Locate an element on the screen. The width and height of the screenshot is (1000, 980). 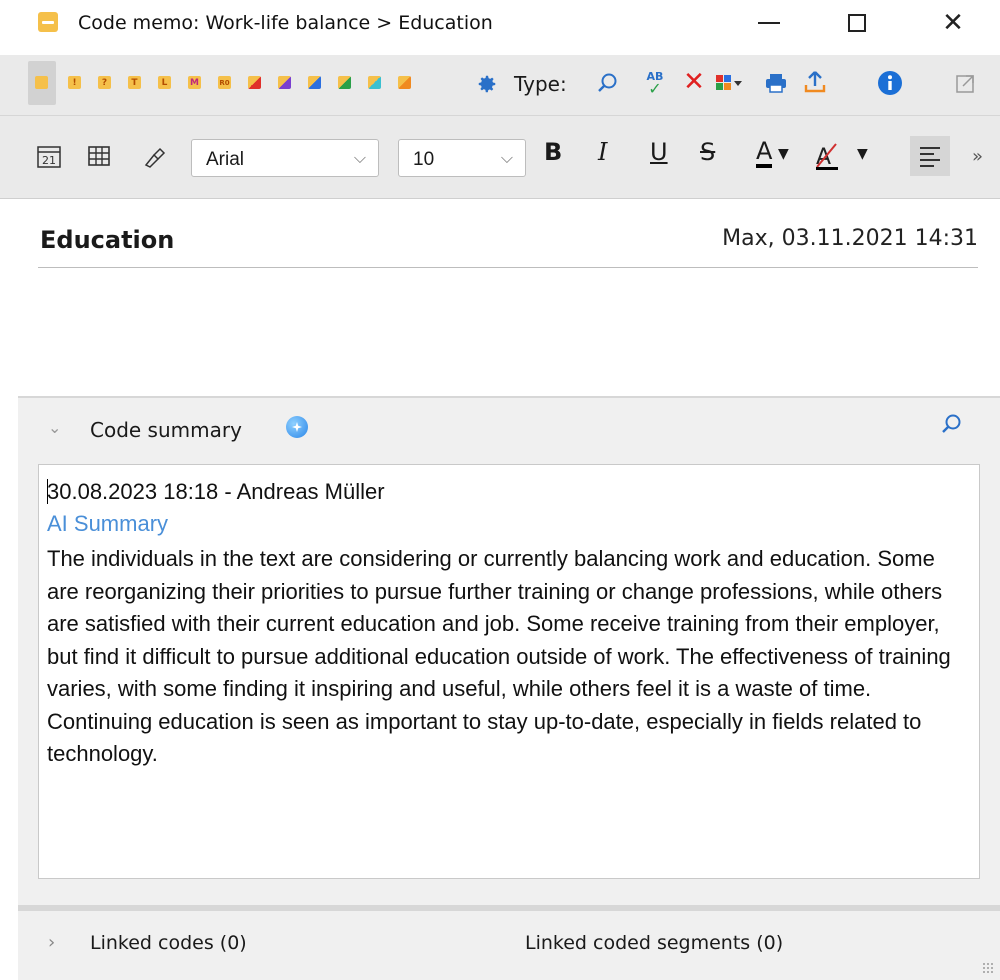
color-picker-icon is located at coordinates (732, 83).